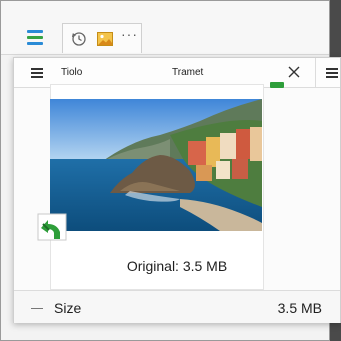 The image size is (341, 341). Describe the element at coordinates (35, 38) in the screenshot. I see `stacked-lines-icon` at that location.